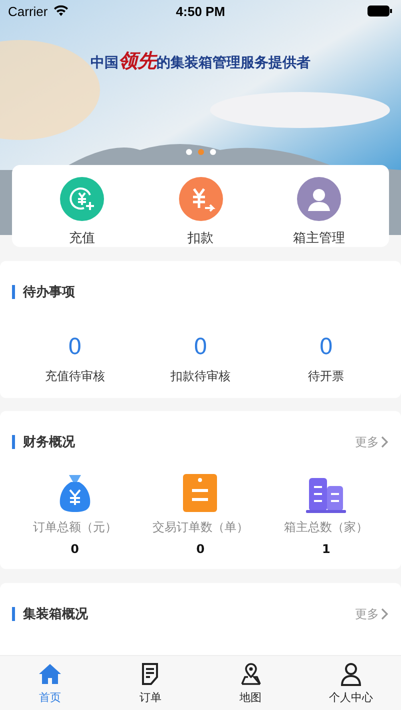  I want to click on tab: 地图, so click(250, 683).